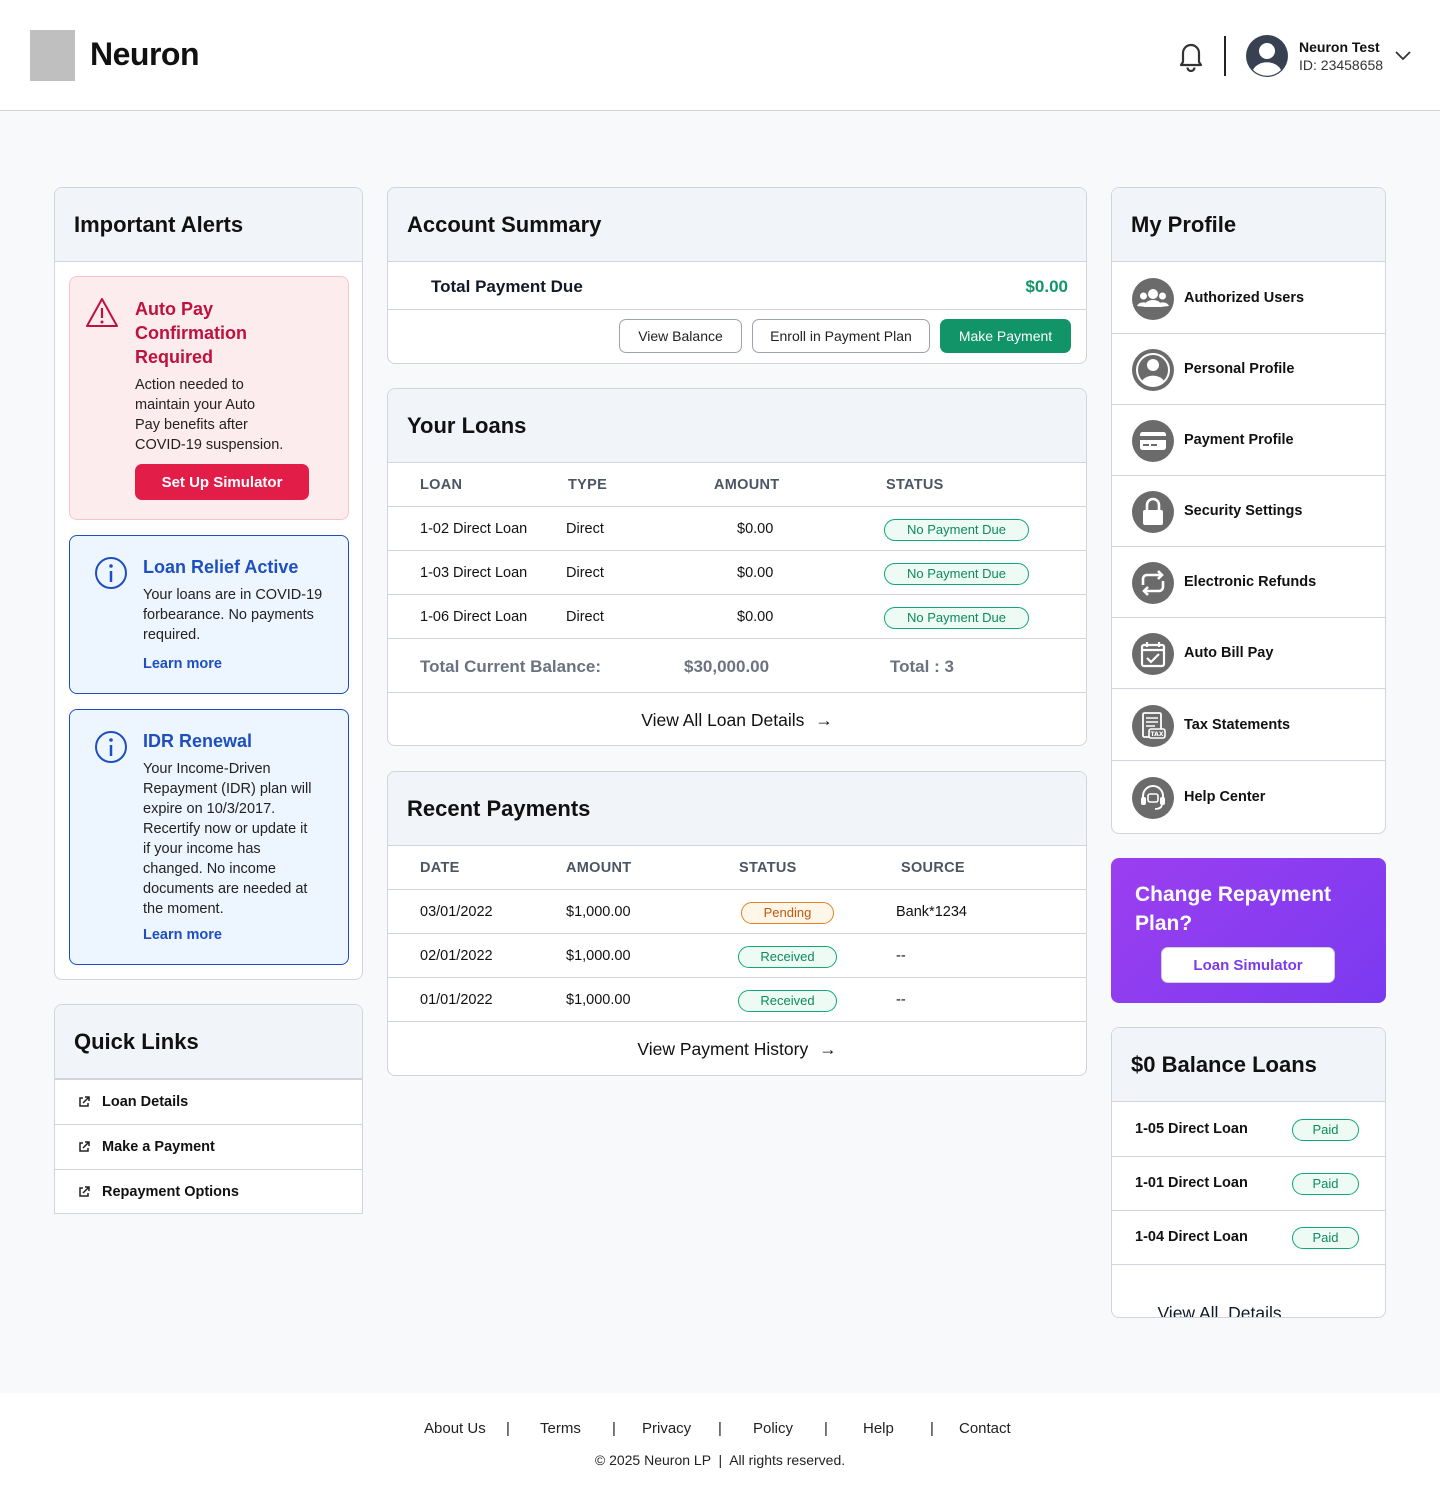  What do you see at coordinates (102, 312) in the screenshot?
I see `warning-icon` at bounding box center [102, 312].